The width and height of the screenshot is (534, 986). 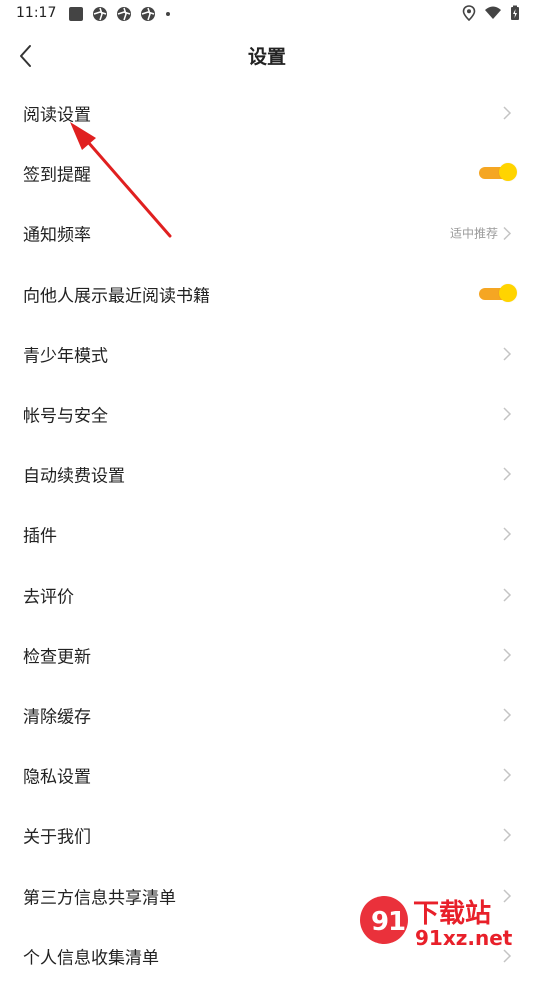 What do you see at coordinates (267, 956) in the screenshot?
I see `setting-row-personal-info-collection: 个人信息收集清单` at bounding box center [267, 956].